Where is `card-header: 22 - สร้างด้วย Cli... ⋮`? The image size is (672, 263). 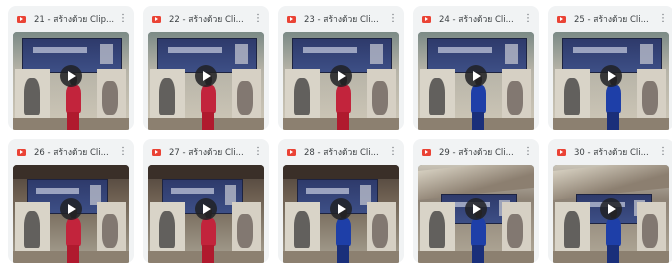 card-header: 22 - สร้างด้วย Cli... ⋮ is located at coordinates (206, 19).